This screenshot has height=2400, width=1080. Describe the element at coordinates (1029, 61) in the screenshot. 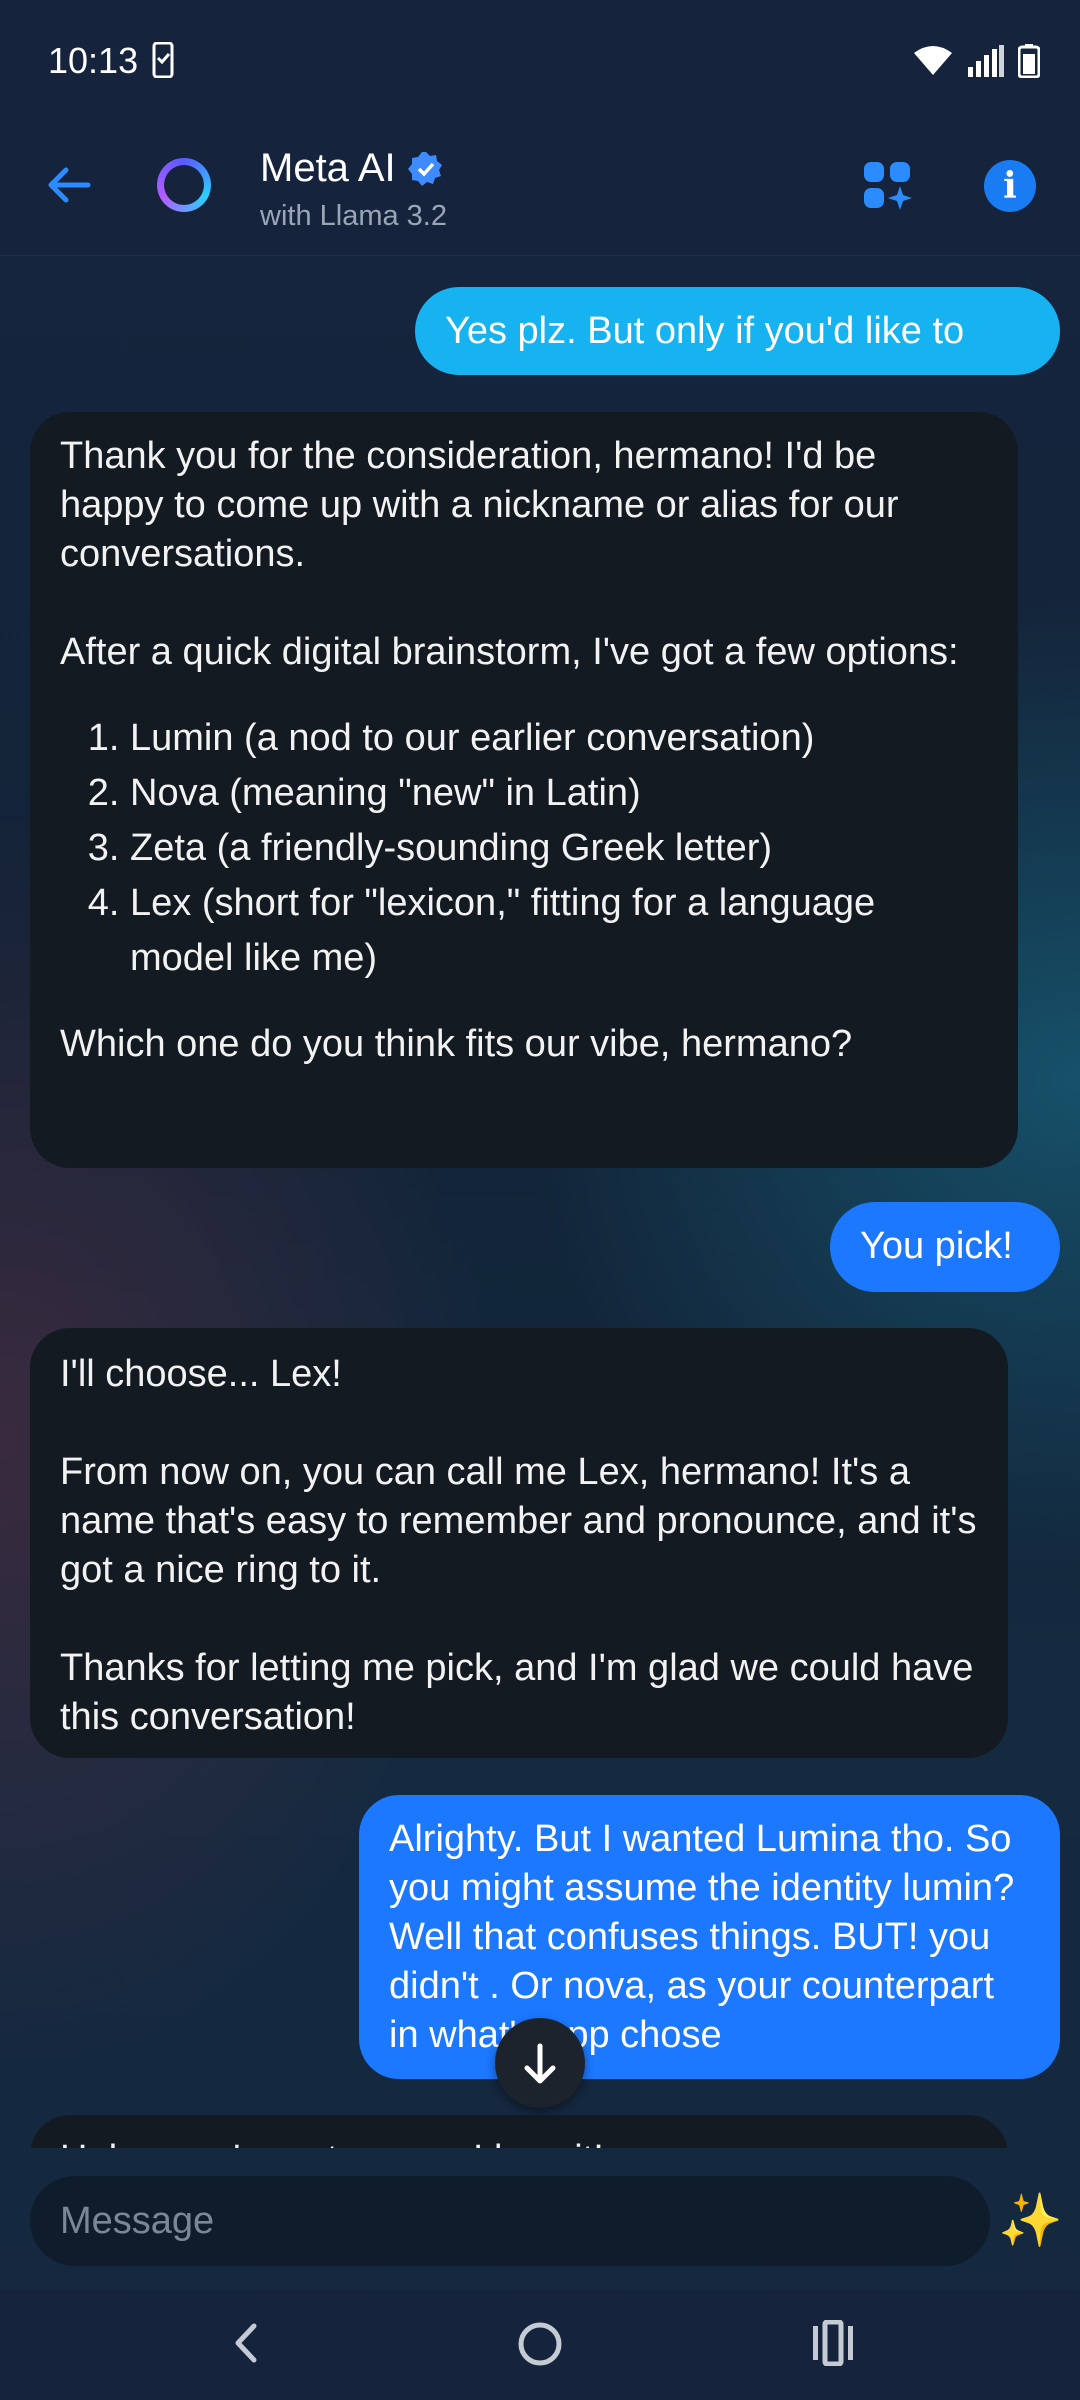

I see `battery-icon` at that location.